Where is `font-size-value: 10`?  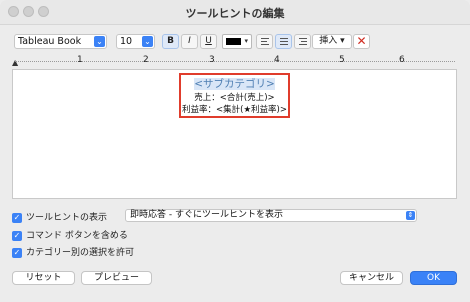
font-size-value: 10 is located at coordinates (126, 41).